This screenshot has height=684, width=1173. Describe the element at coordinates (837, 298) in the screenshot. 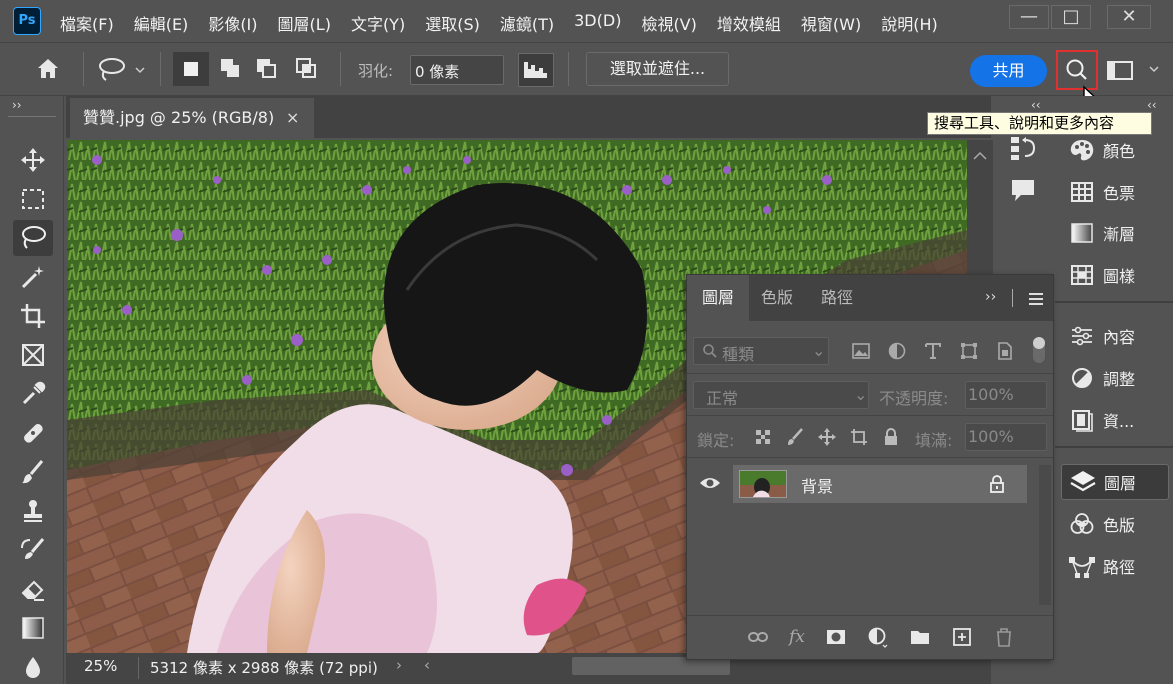

I see `tab-paths: 路徑` at that location.